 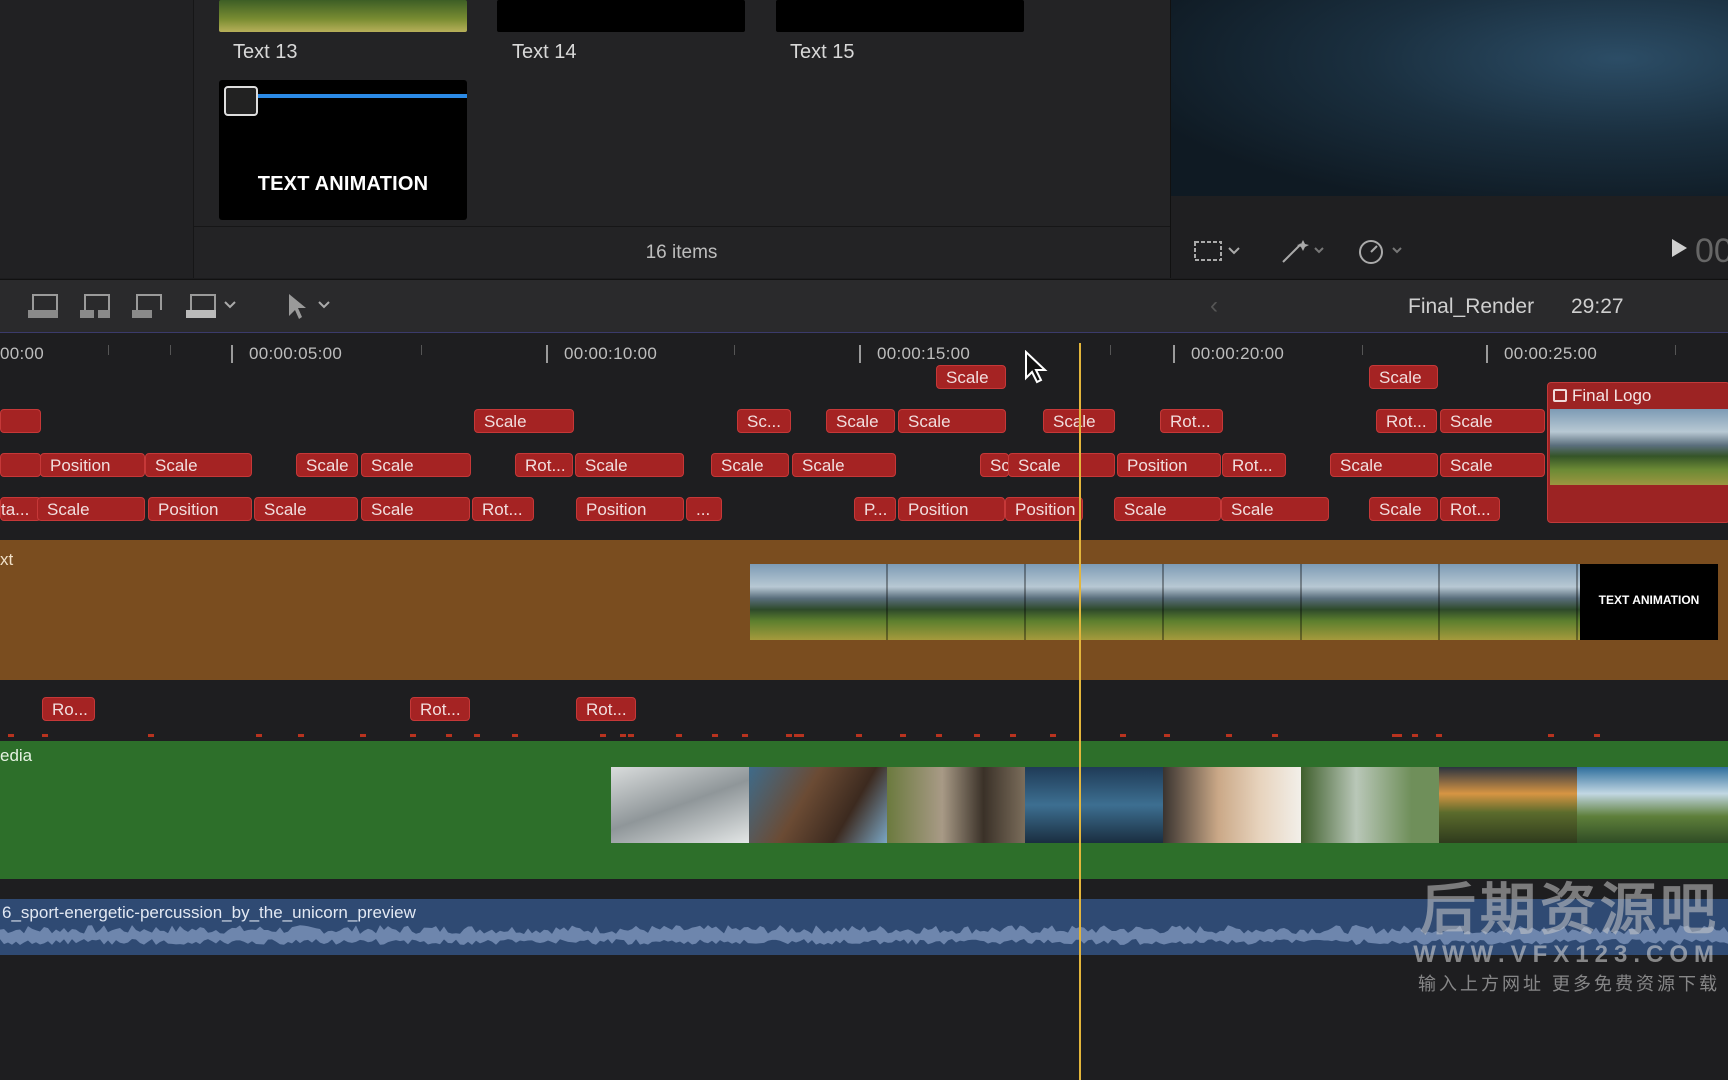 I want to click on select-tool-arrow-icon, so click(x=301, y=306).